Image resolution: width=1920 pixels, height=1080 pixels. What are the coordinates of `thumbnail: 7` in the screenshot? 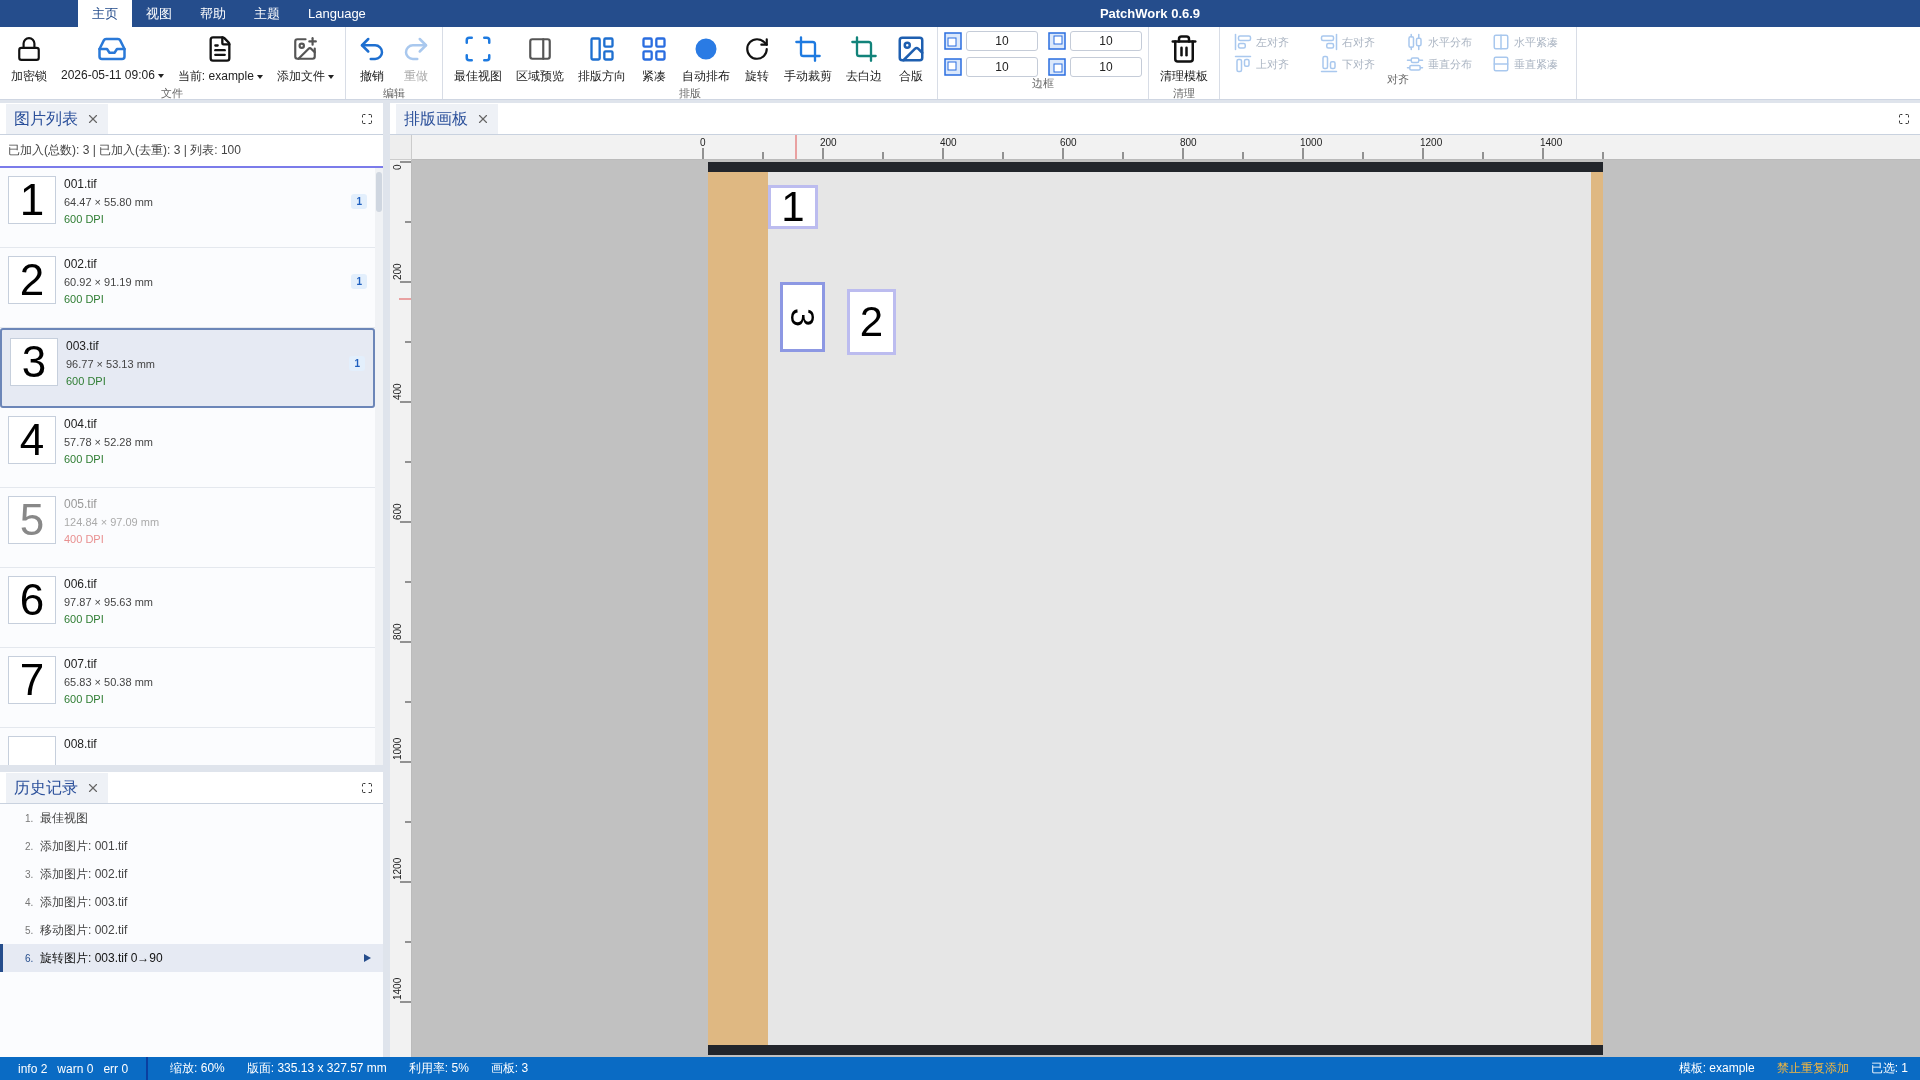 It's located at (32, 680).